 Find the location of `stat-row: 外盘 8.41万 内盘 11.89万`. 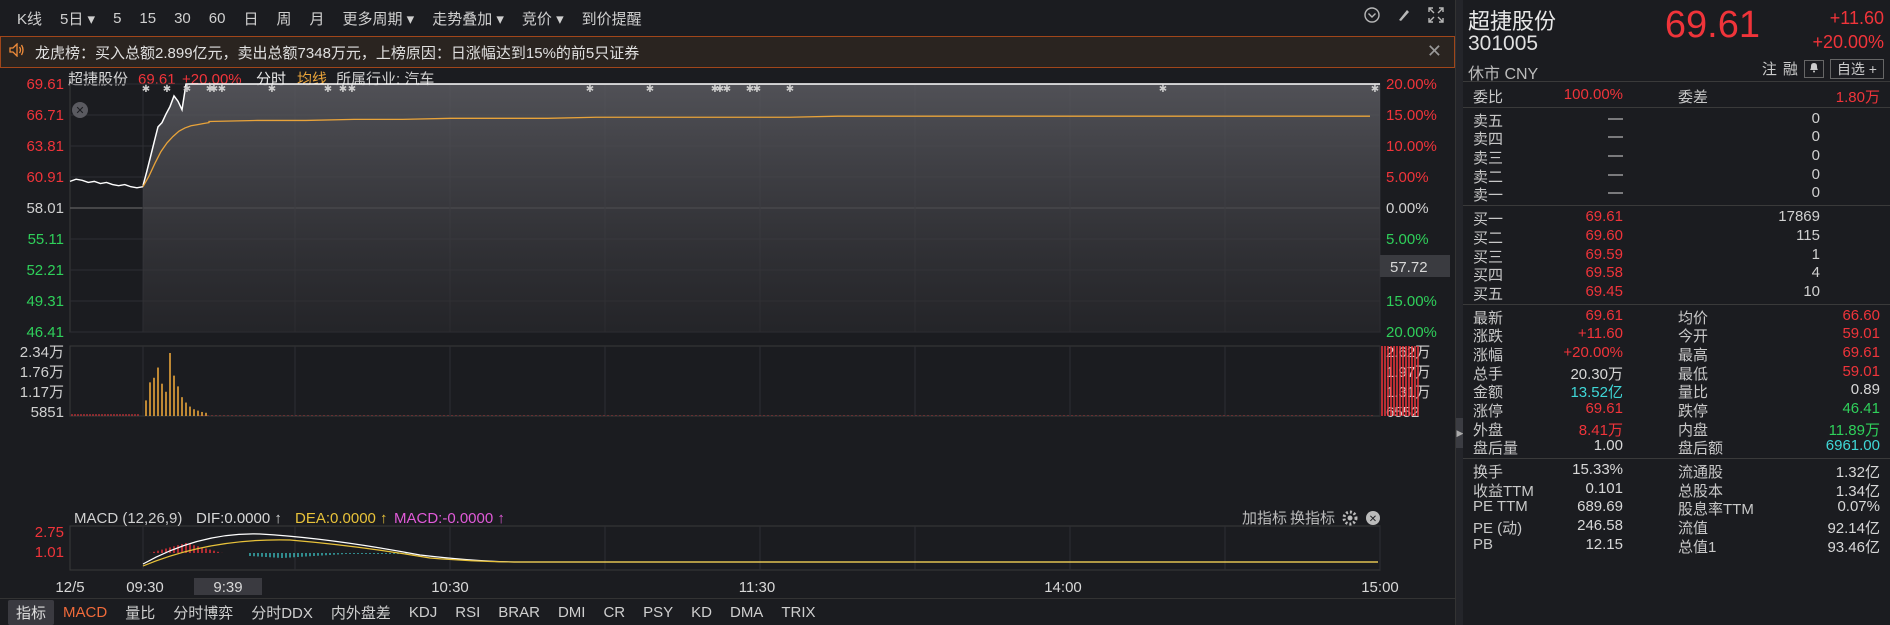

stat-row: 外盘 8.41万 内盘 11.89万 is located at coordinates (1676, 429).